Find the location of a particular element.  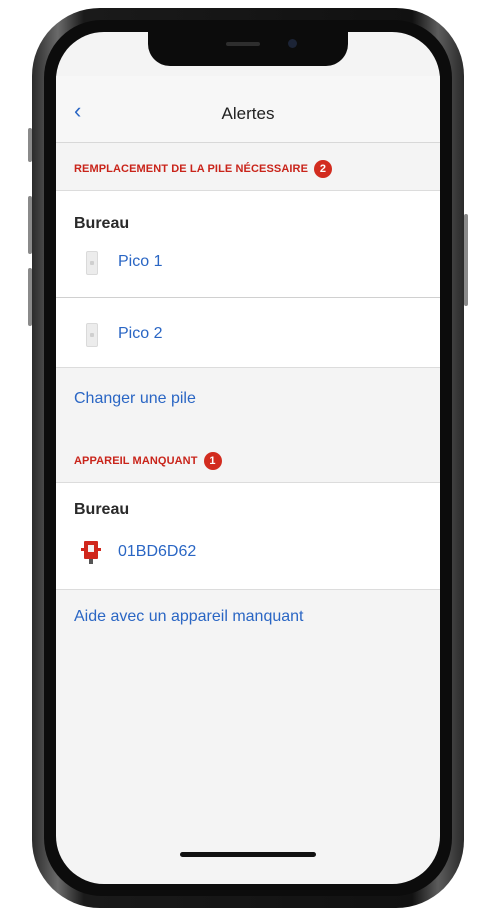

missing-section-header: APPAREIL MANQUANT 1 is located at coordinates (148, 461).